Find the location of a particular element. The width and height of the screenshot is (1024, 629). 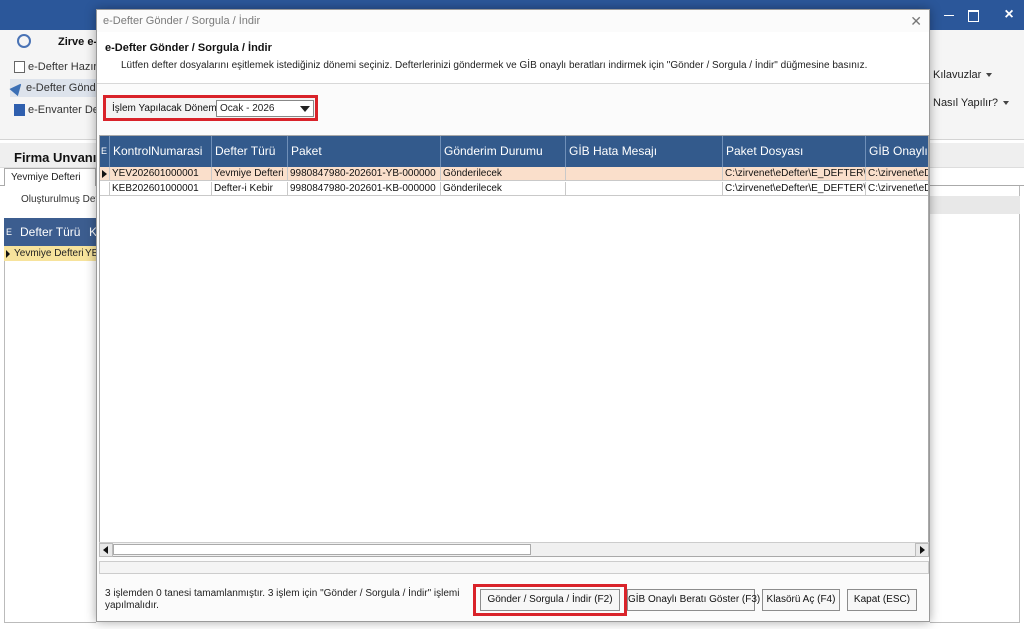

send-icon is located at coordinates (17, 88).